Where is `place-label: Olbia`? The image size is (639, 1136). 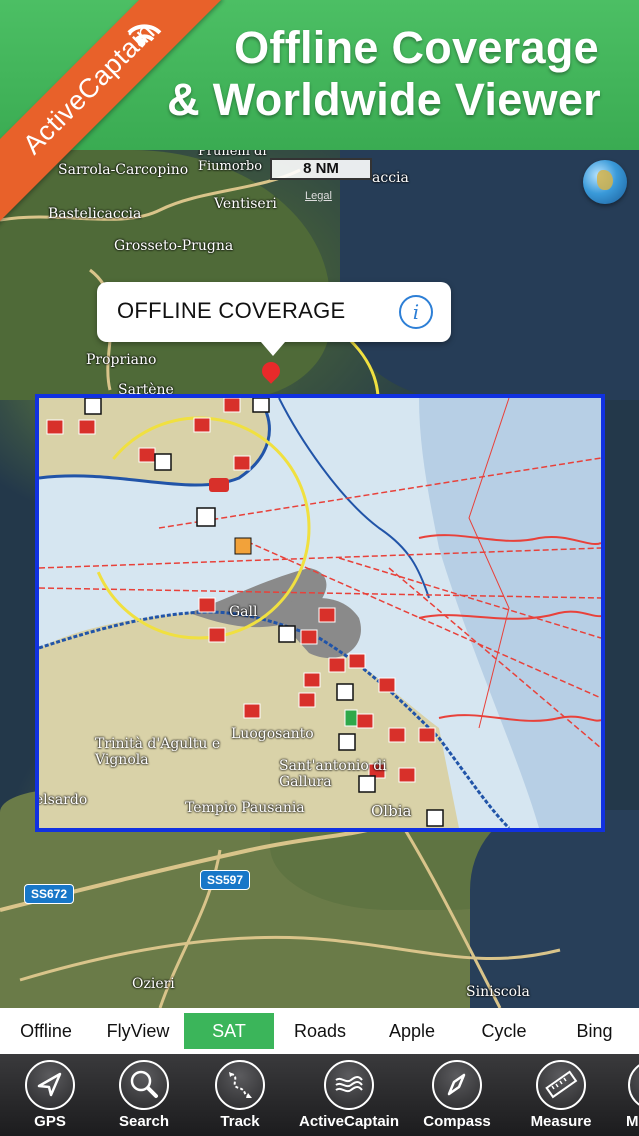 place-label: Olbia is located at coordinates (391, 811).